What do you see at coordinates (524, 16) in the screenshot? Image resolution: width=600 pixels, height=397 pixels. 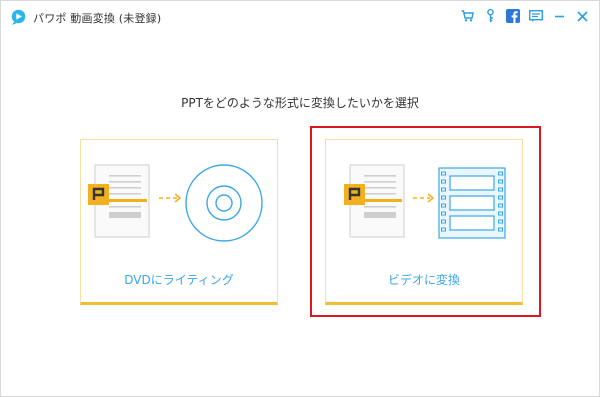 I see `title-bar-actions` at bounding box center [524, 16].